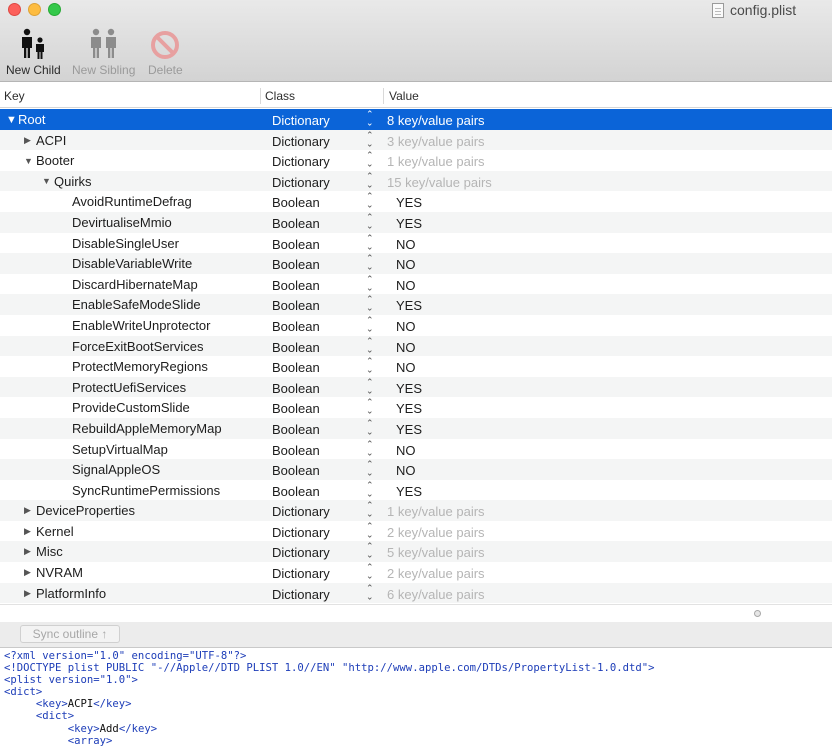 The image size is (832, 750). Describe the element at coordinates (416, 613) in the screenshot. I see `split-view-divider` at that location.